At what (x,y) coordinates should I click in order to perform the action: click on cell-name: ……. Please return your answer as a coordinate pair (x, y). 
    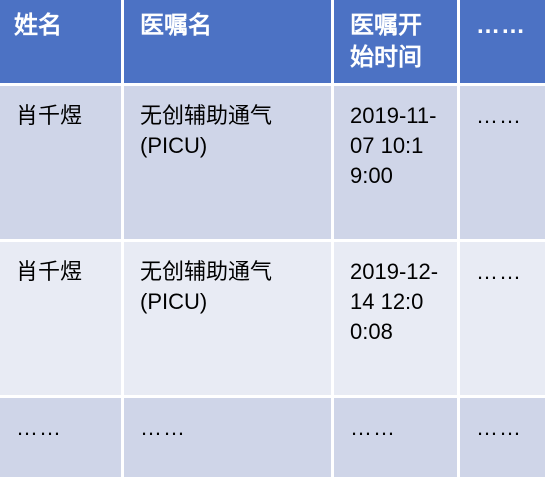
    Looking at the image, I should click on (62, 439).